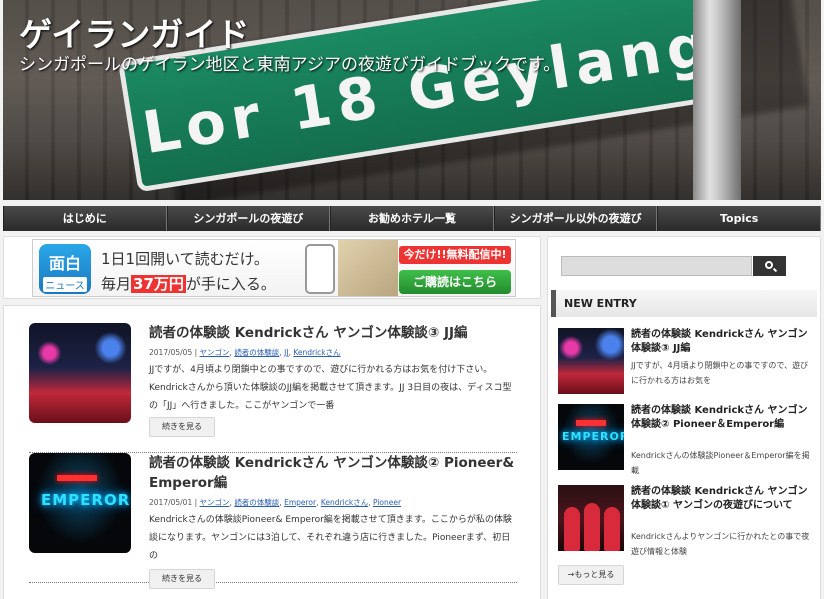 This screenshot has width=824, height=599. I want to click on ad-cta-button: ご購読はこちら, so click(455, 282).